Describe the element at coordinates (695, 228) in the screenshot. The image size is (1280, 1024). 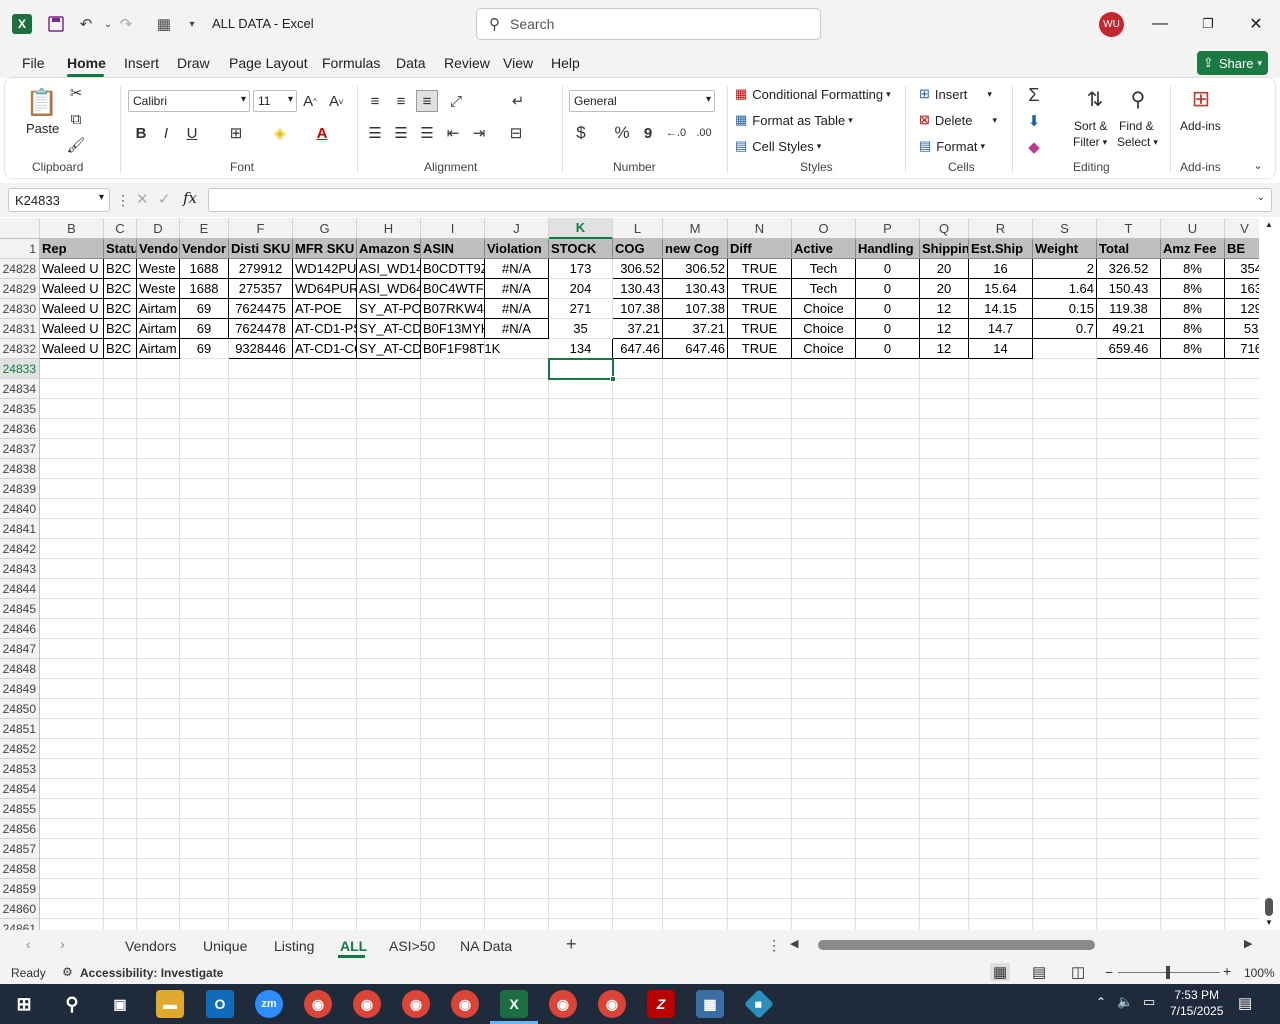
I see `column-header-m: M` at that location.